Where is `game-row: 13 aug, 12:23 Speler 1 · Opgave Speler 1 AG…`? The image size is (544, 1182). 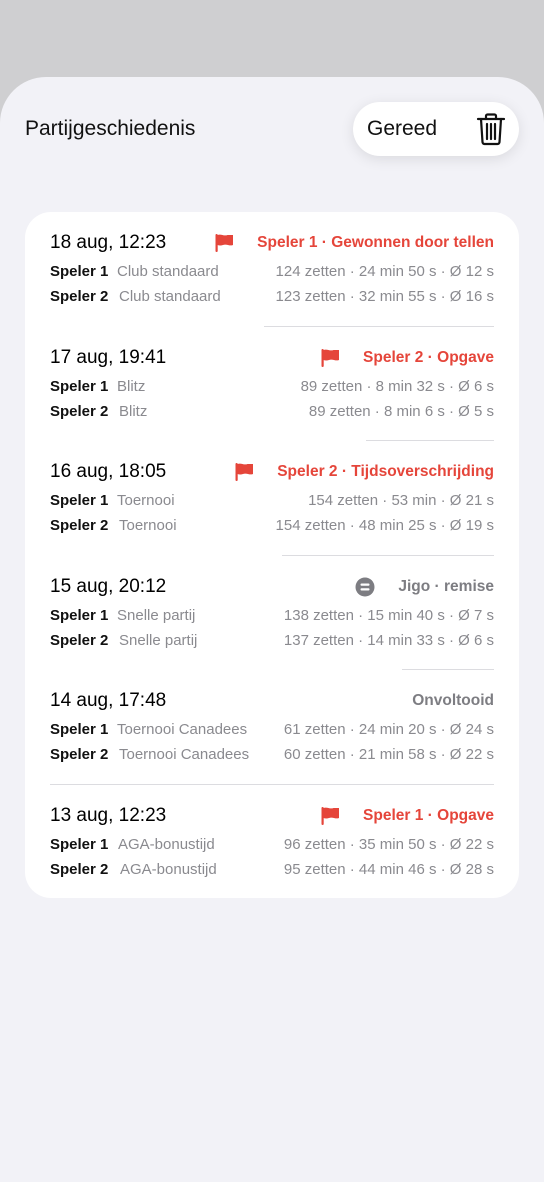 game-row: 13 aug, 12:23 Speler 1 · Opgave Speler 1 AG… is located at coordinates (272, 841).